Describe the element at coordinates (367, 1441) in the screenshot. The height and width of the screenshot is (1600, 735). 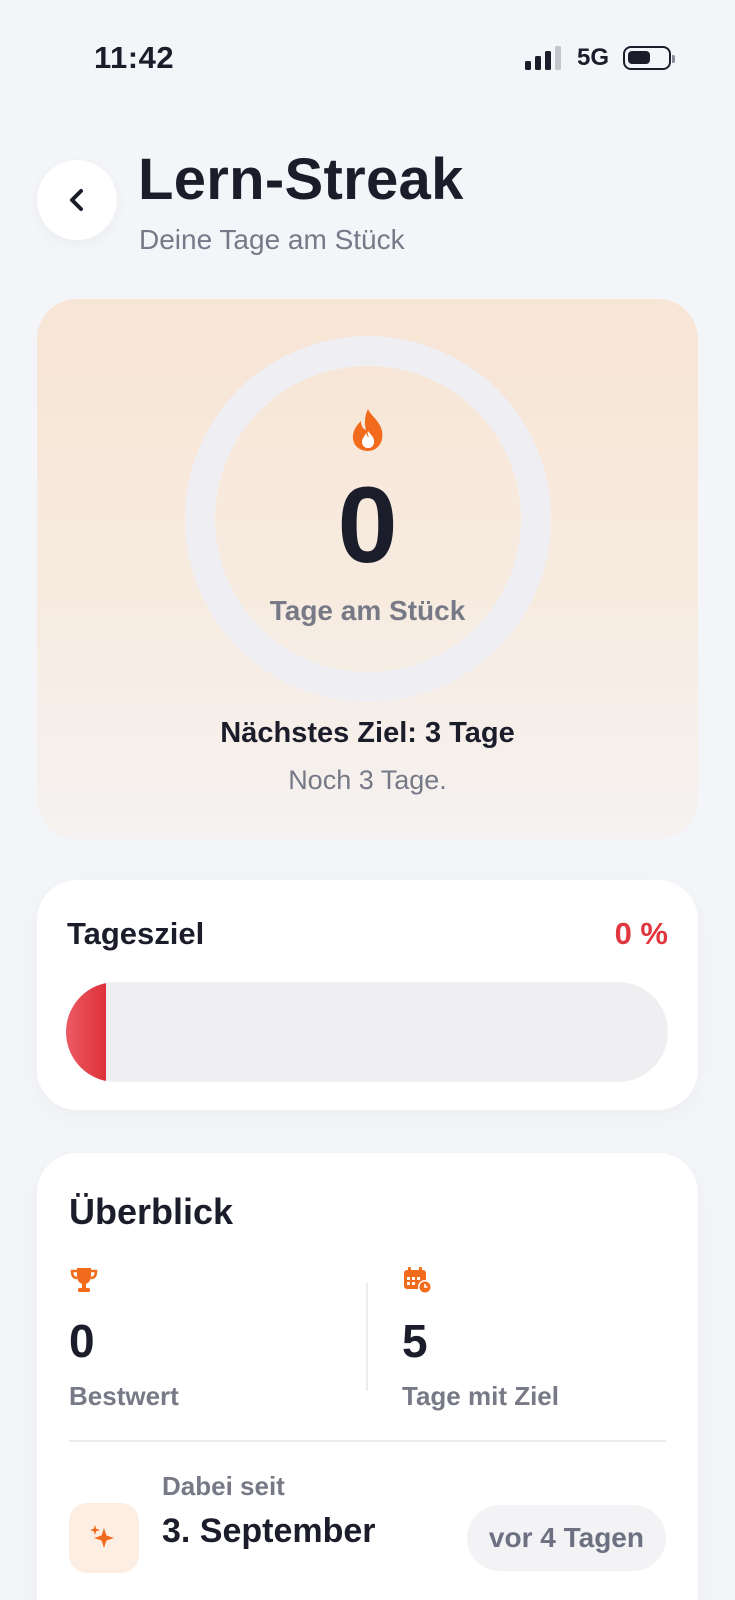
I see `overview-divider` at that location.